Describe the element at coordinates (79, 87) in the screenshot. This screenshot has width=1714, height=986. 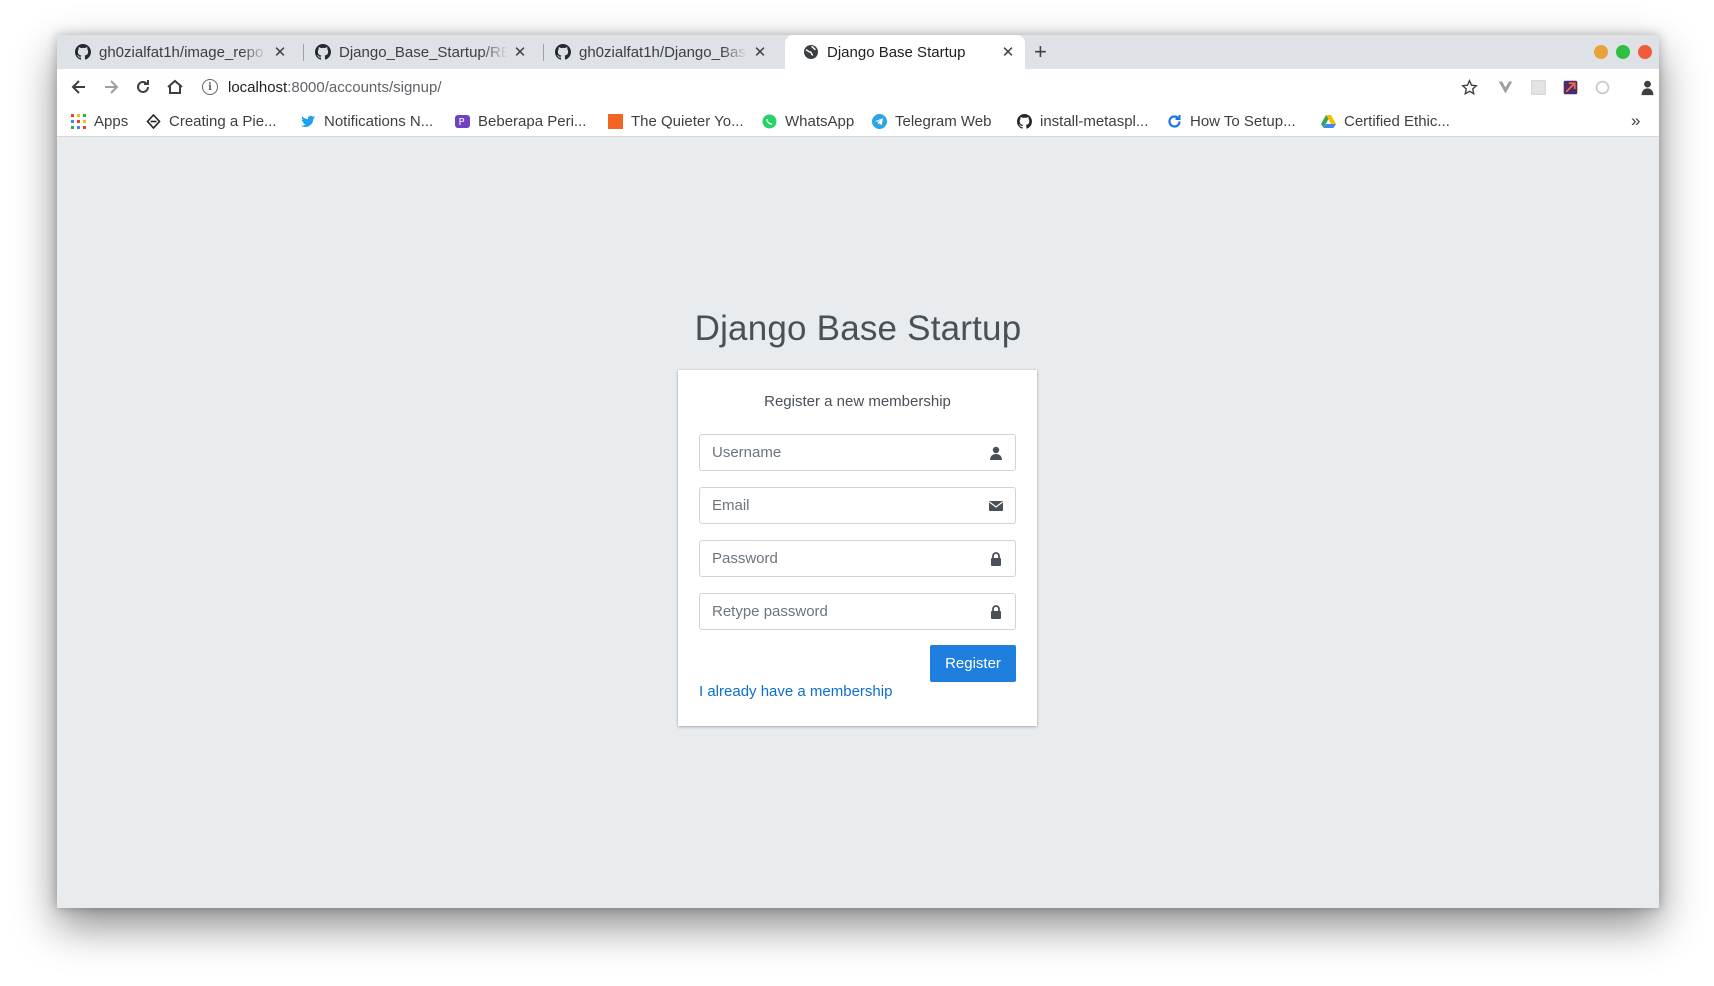
I see `back-arrow-icon` at that location.